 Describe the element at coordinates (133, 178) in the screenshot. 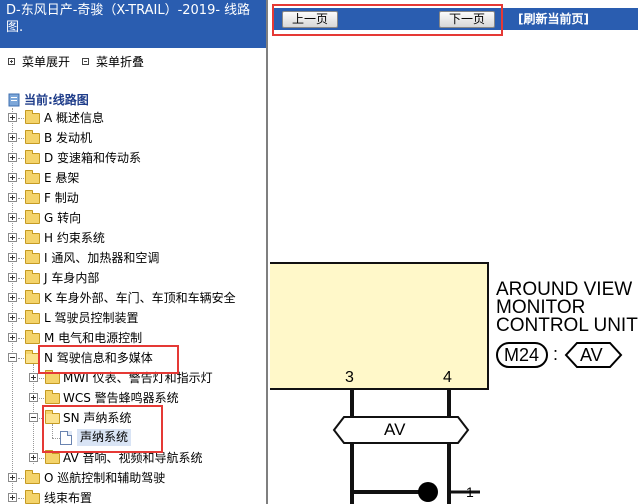

I see `tree-item-e: E 悬架` at that location.